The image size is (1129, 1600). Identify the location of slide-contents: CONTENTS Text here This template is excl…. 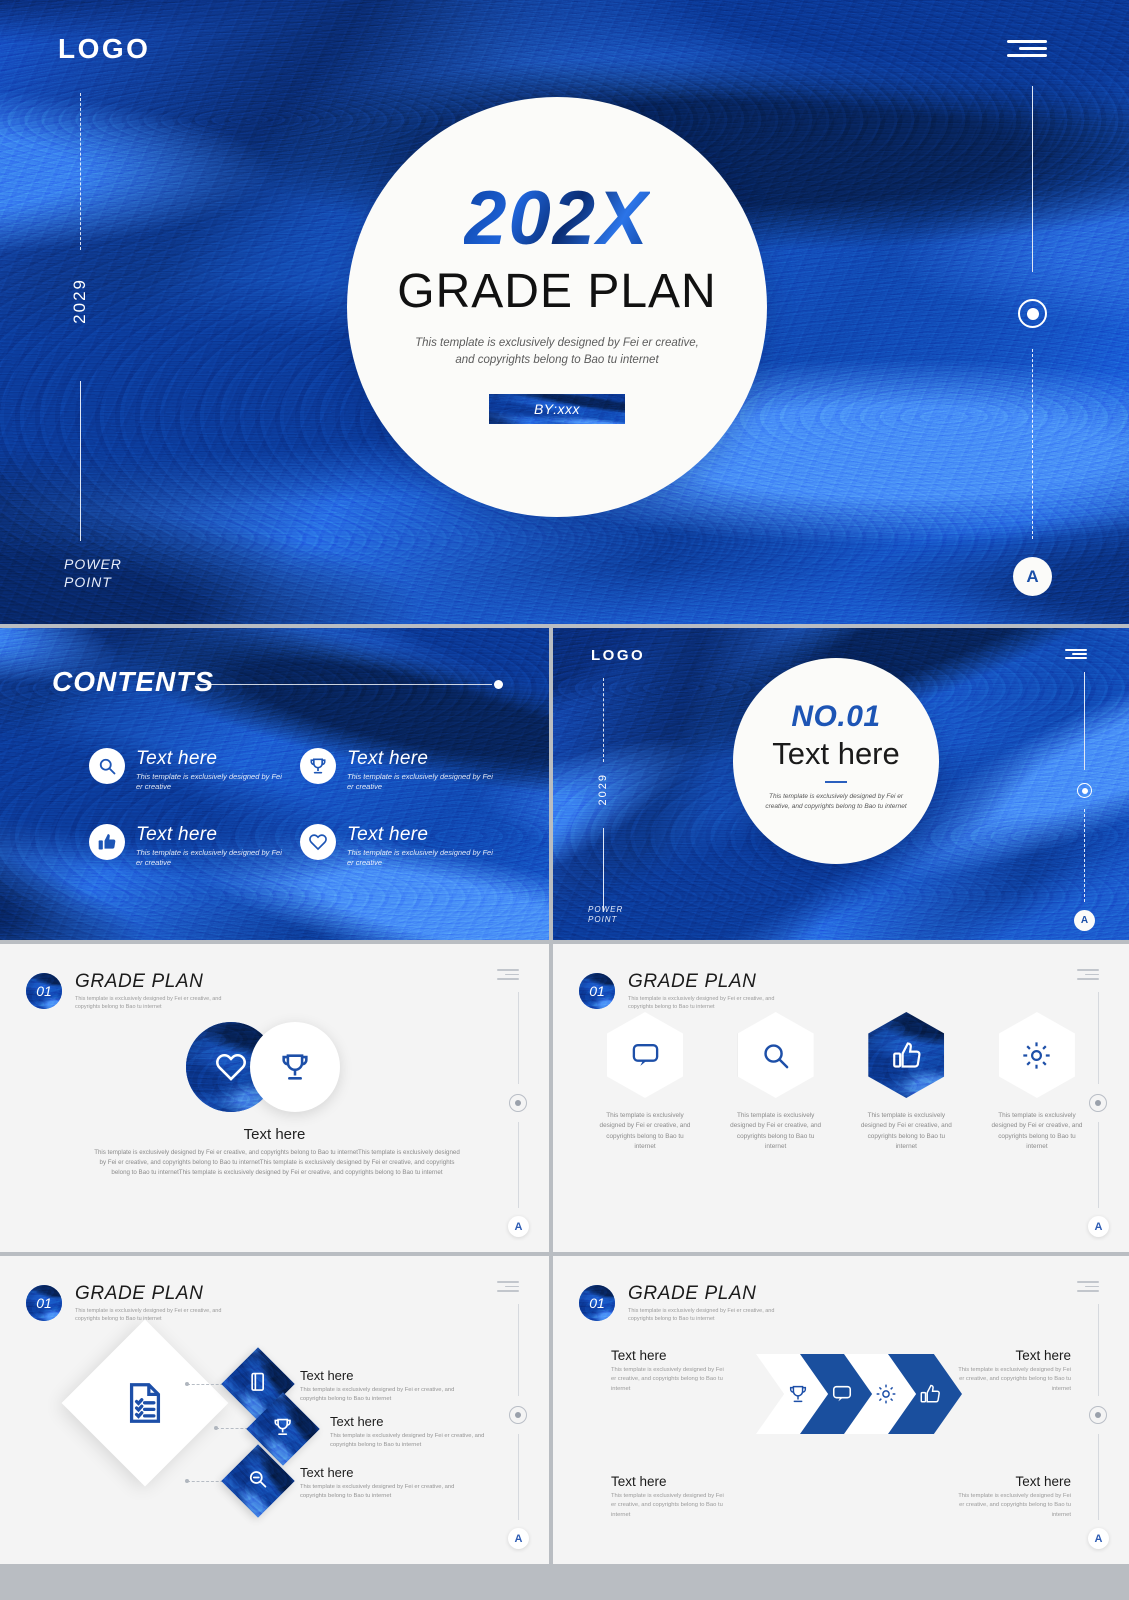
(274, 784).